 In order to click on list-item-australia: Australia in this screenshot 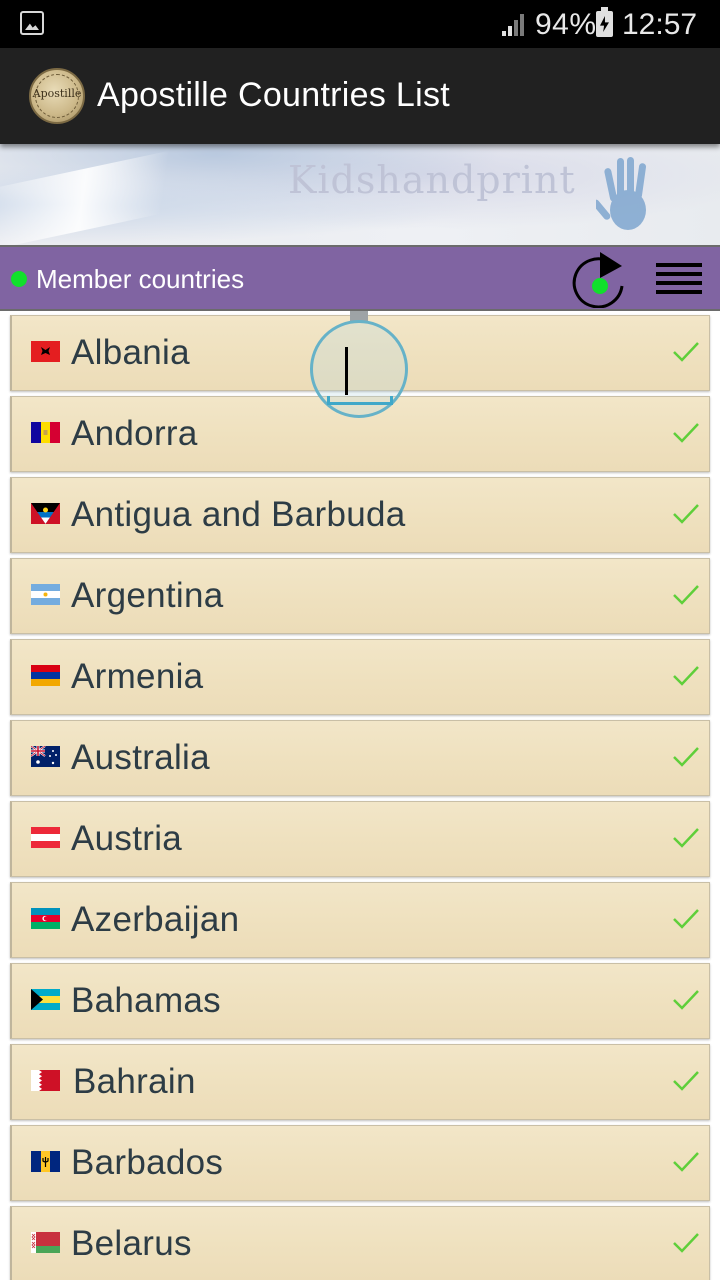, I will do `click(360, 758)`.